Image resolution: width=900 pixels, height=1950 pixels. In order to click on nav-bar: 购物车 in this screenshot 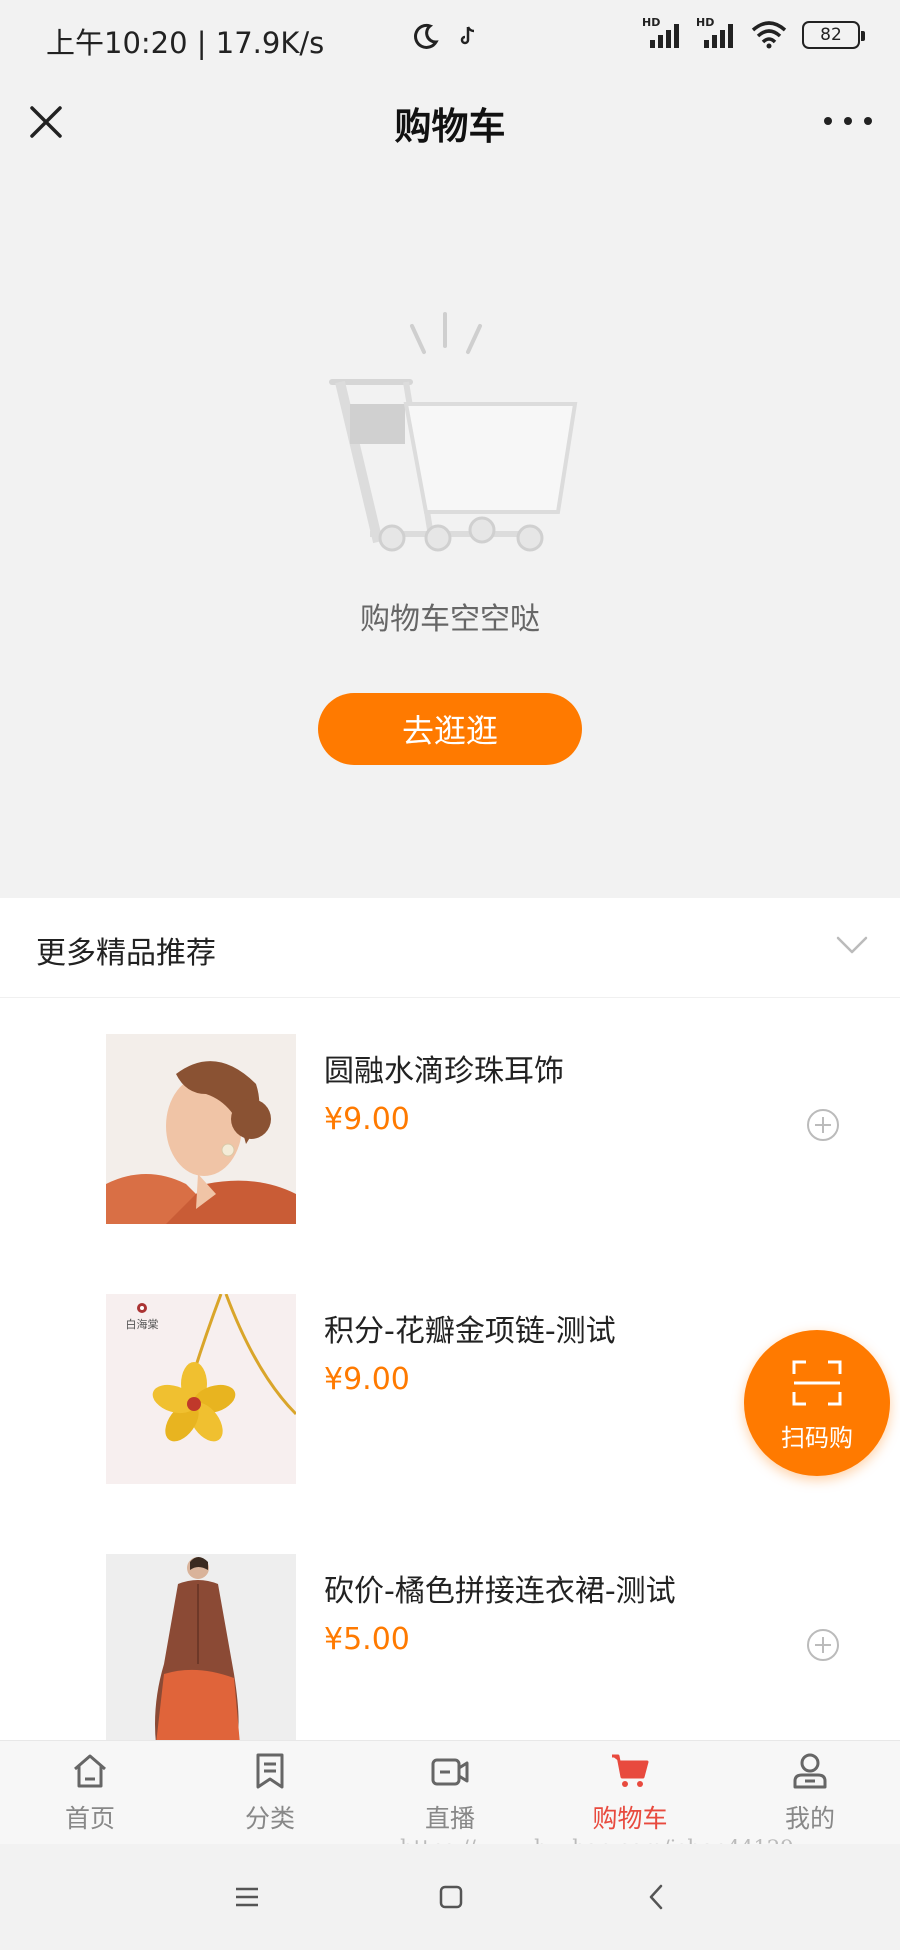, I will do `click(450, 128)`.